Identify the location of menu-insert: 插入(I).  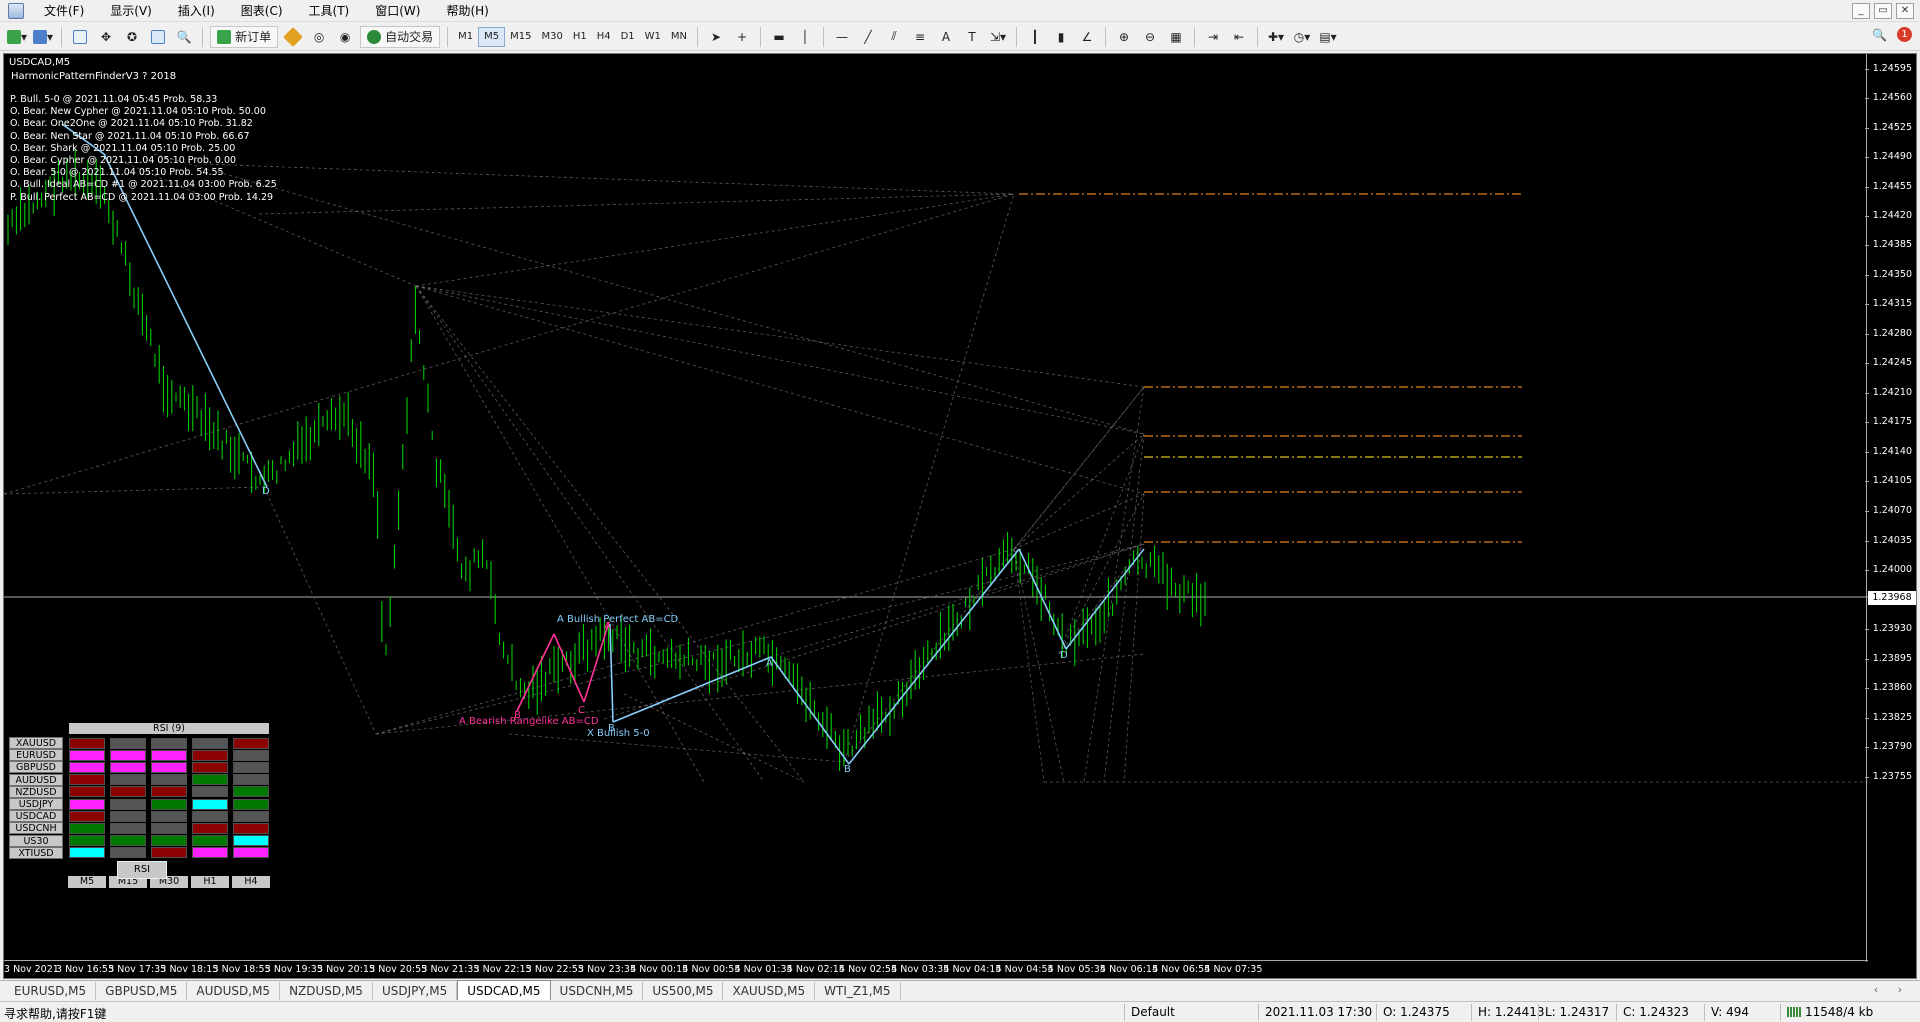
(197, 11).